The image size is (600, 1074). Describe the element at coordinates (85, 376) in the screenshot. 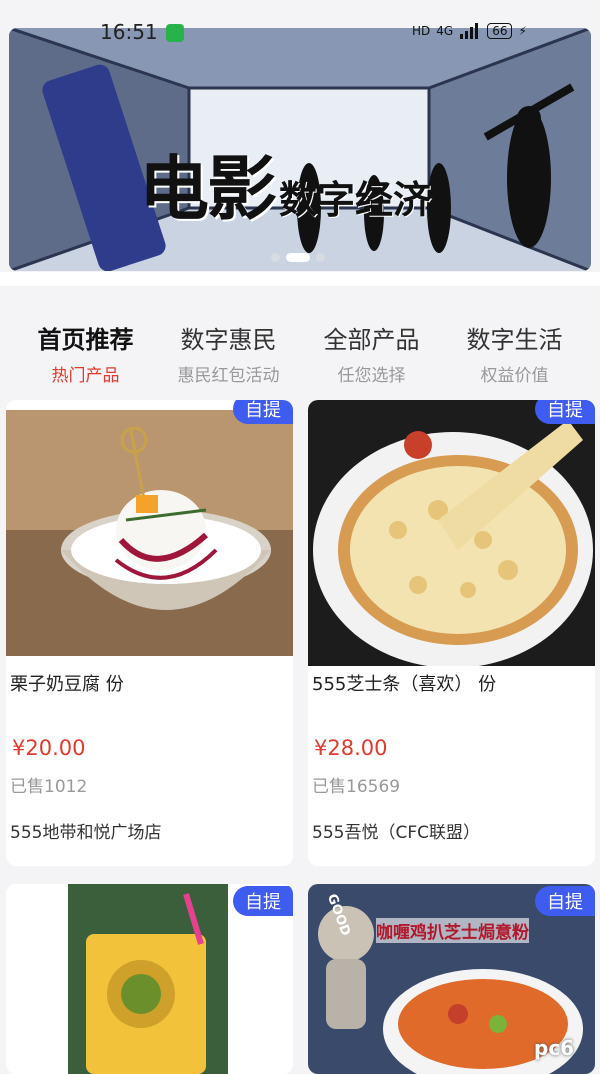

I see `tab-subtitle: 热门产品` at that location.